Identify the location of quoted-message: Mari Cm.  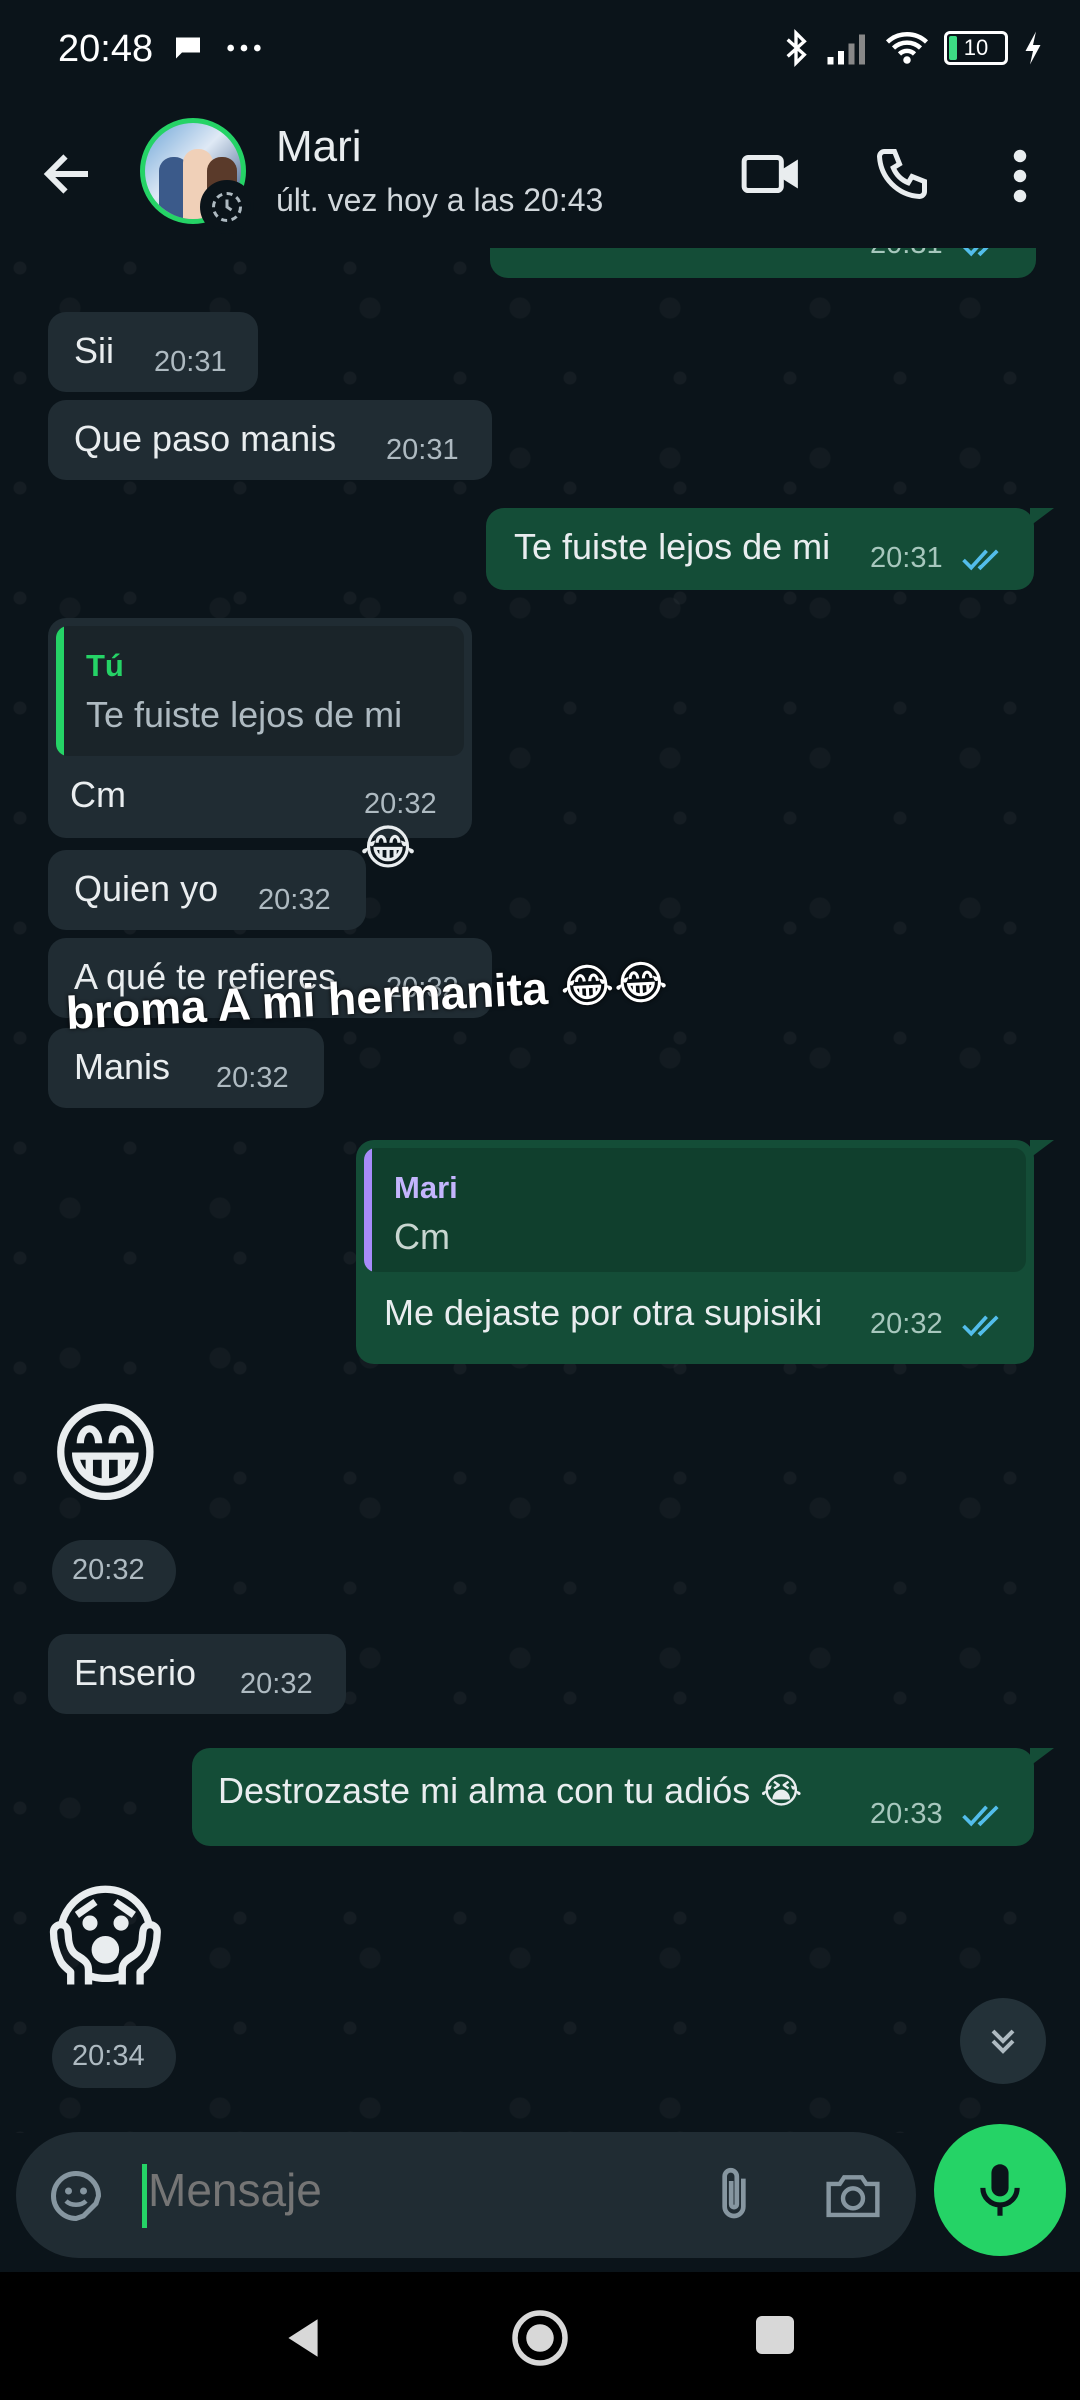
(695, 1210).